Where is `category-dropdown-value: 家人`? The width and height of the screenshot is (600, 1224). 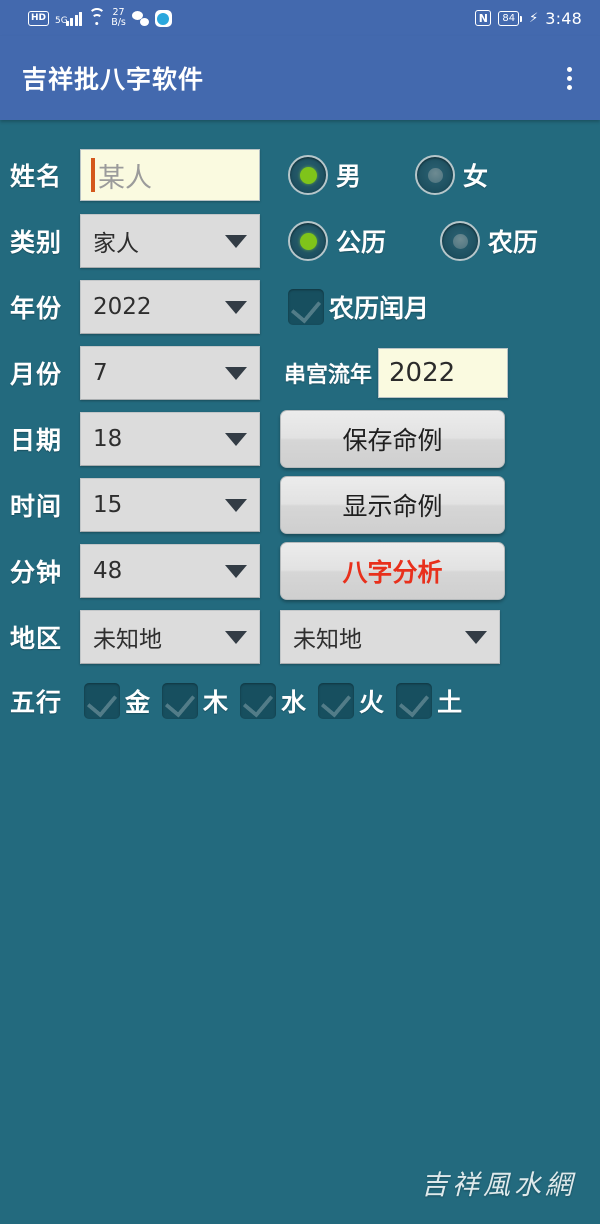
category-dropdown-value: 家人 is located at coordinates (116, 244).